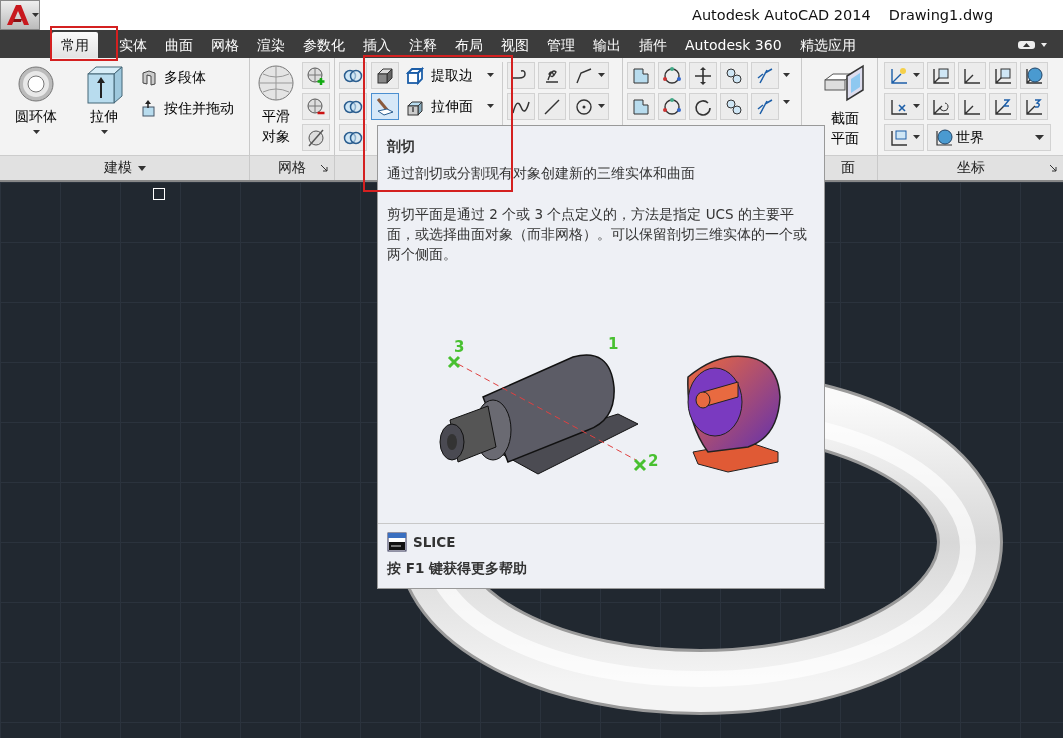 This screenshot has height=738, width=1063. What do you see at coordinates (597, 234) in the screenshot?
I see `tooltip-description: 剪切平面是通过 2 个或 3 个点定义的，方法是指定 UCS 的主要平面，或选择曲面对象（而非网格）。可以保留剖切三维实体的一个或两个侧面。` at bounding box center [597, 234].